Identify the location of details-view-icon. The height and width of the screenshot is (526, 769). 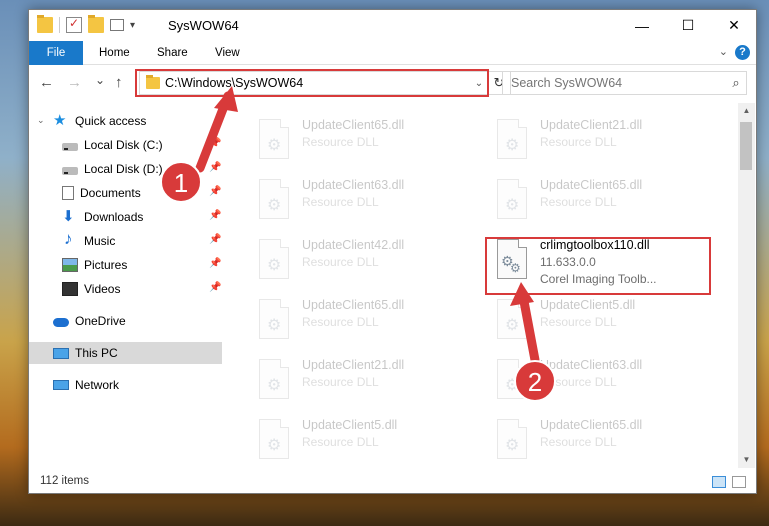
(719, 482).